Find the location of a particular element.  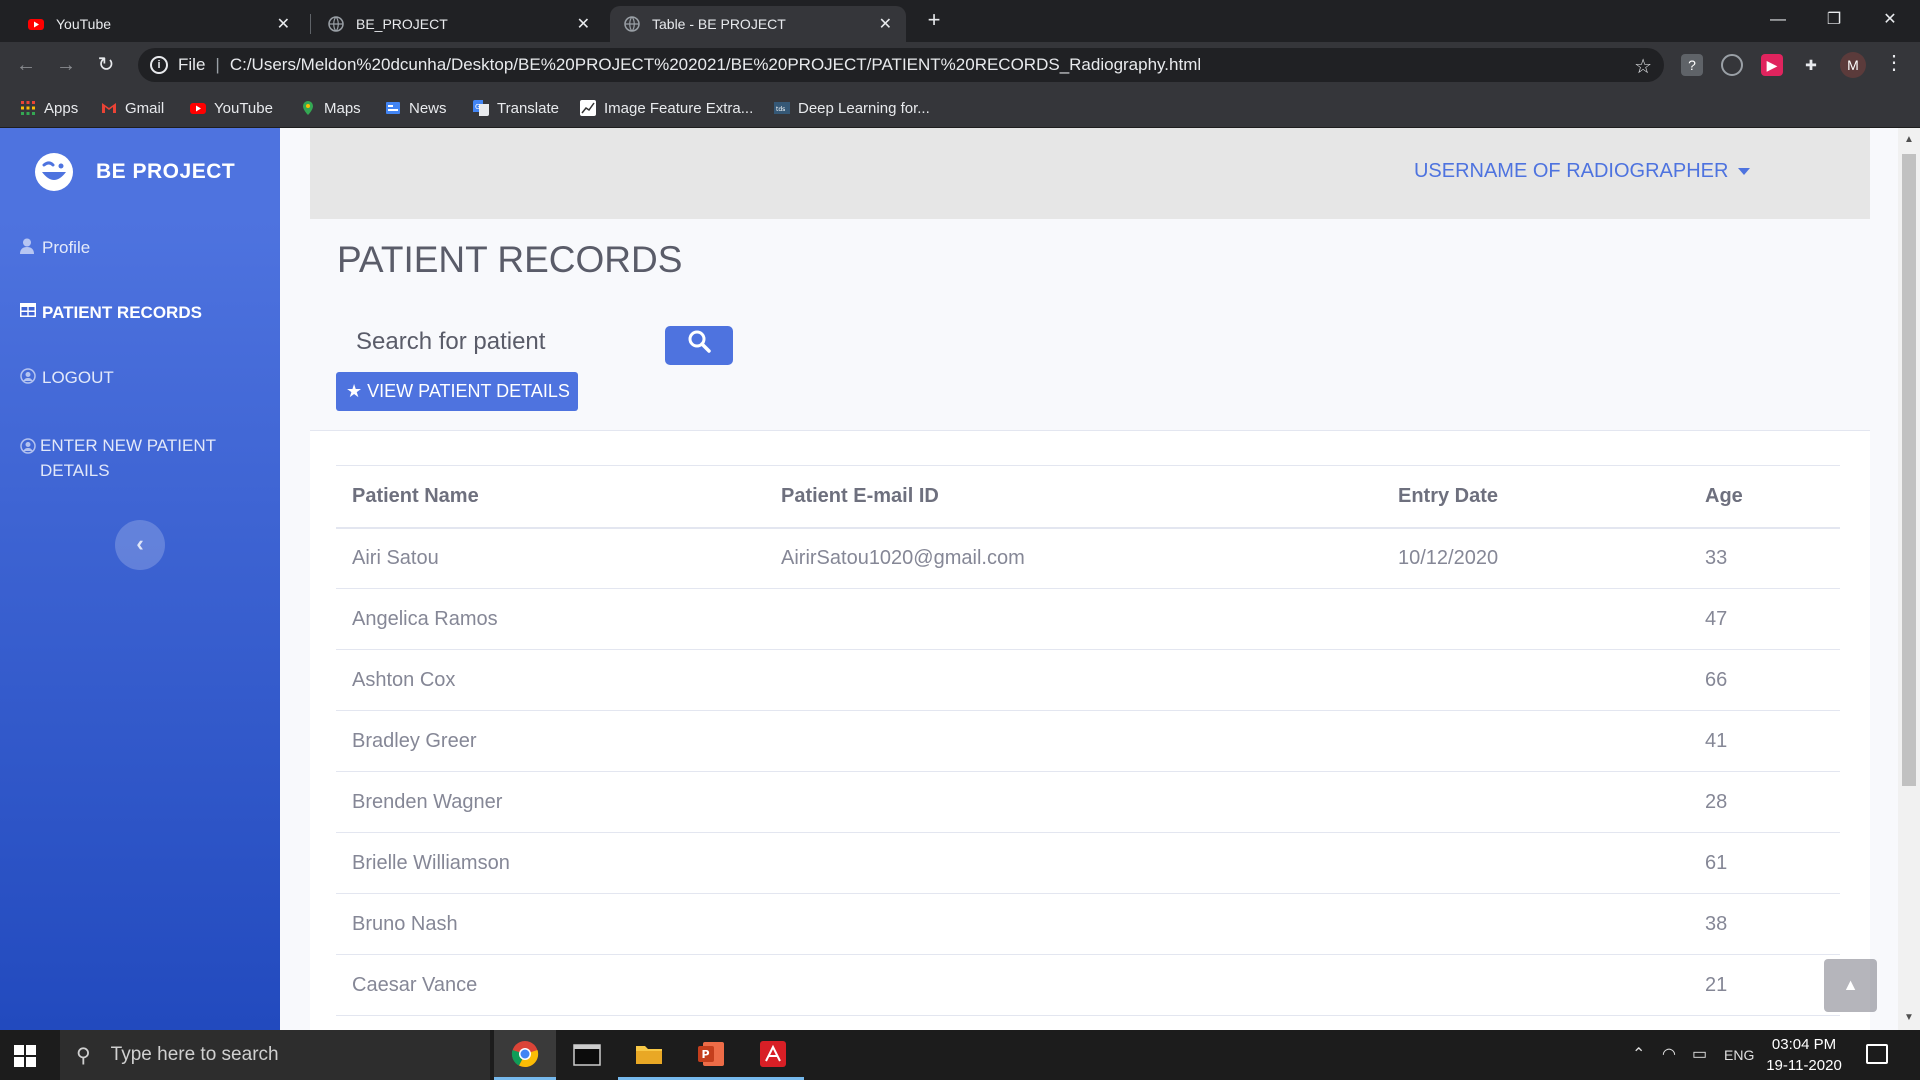

sidebar-brand: BE PROJECT is located at coordinates (133, 172).